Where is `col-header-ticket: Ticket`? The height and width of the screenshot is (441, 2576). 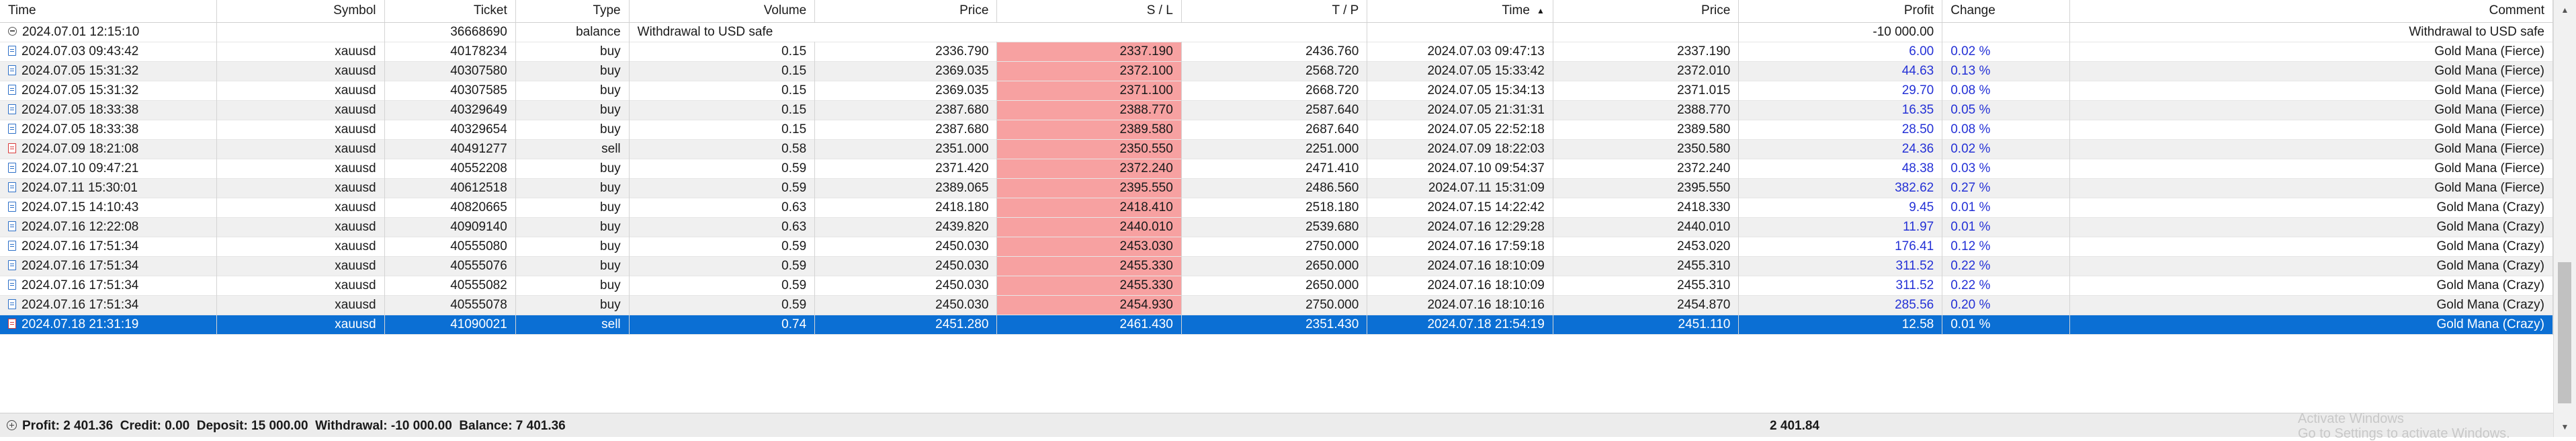
col-header-ticket: Ticket is located at coordinates (450, 11).